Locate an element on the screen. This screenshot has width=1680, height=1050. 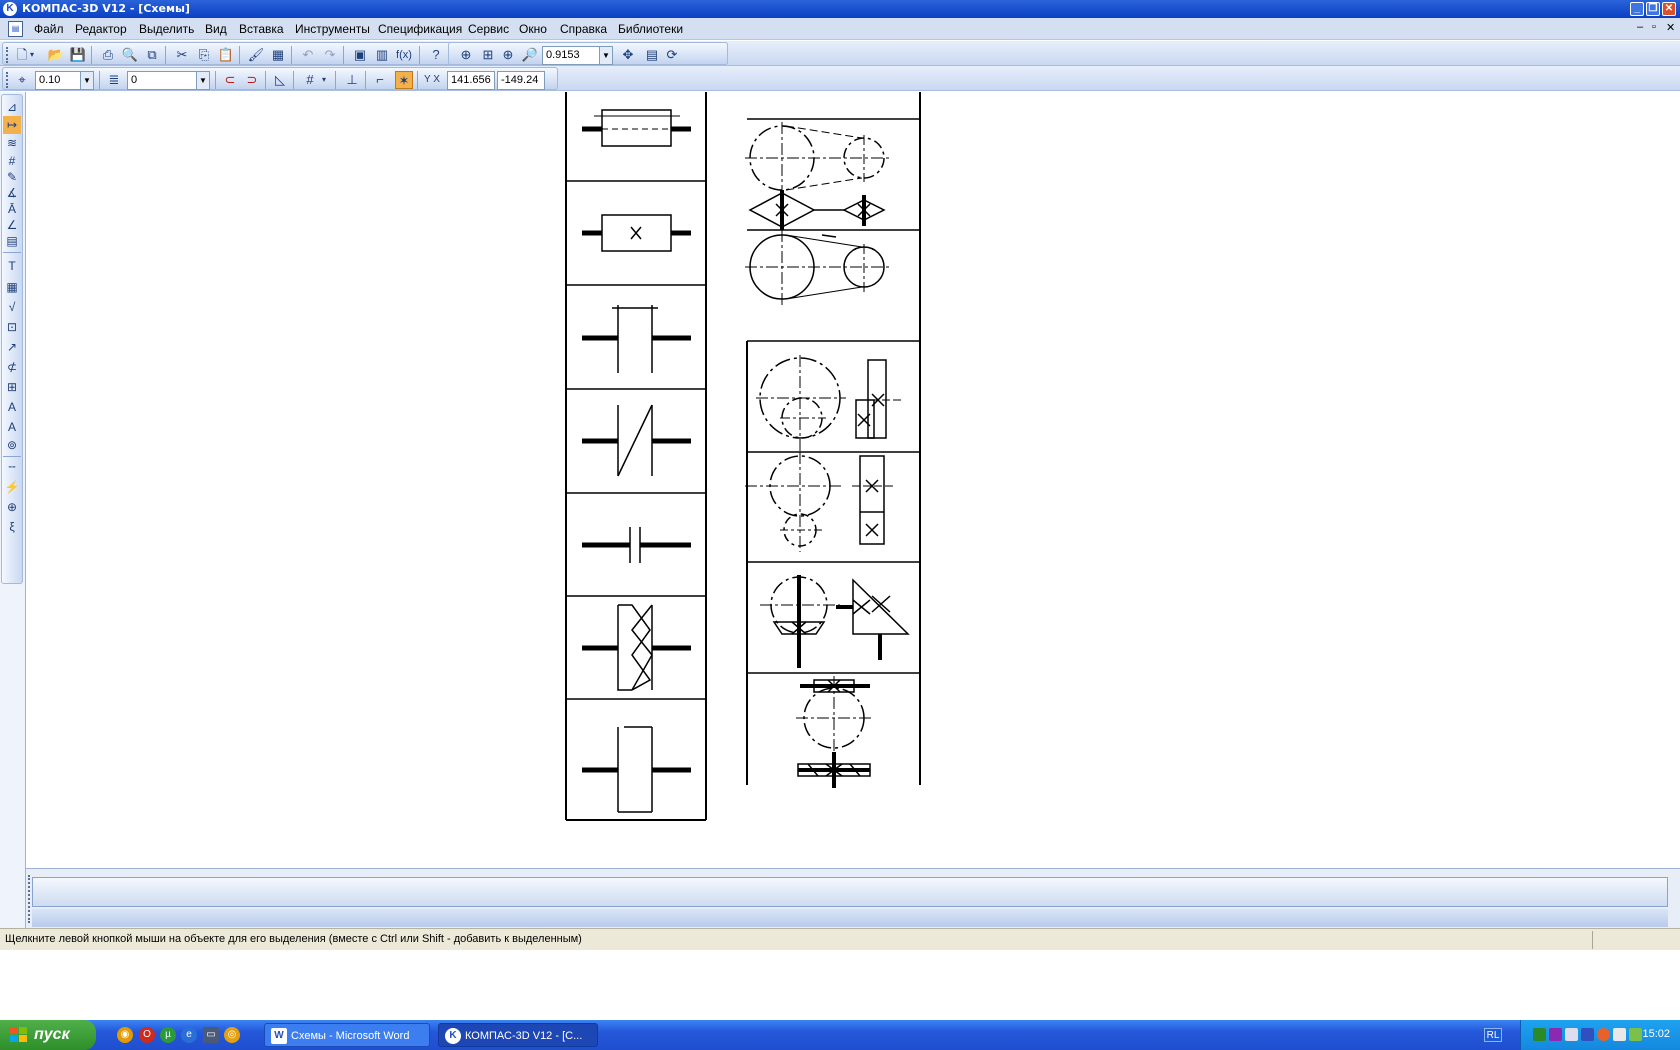
menu-view: Вид is located at coordinates (216, 29).